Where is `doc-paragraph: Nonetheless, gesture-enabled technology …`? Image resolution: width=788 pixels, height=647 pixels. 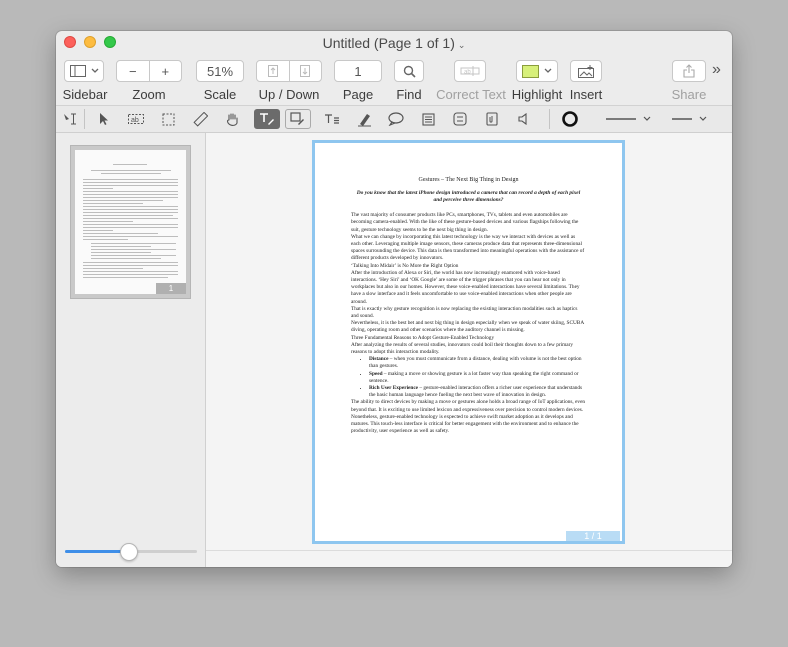
doc-paragraph: Nonetheless, gesture-enabled technology … is located at coordinates (465, 424).